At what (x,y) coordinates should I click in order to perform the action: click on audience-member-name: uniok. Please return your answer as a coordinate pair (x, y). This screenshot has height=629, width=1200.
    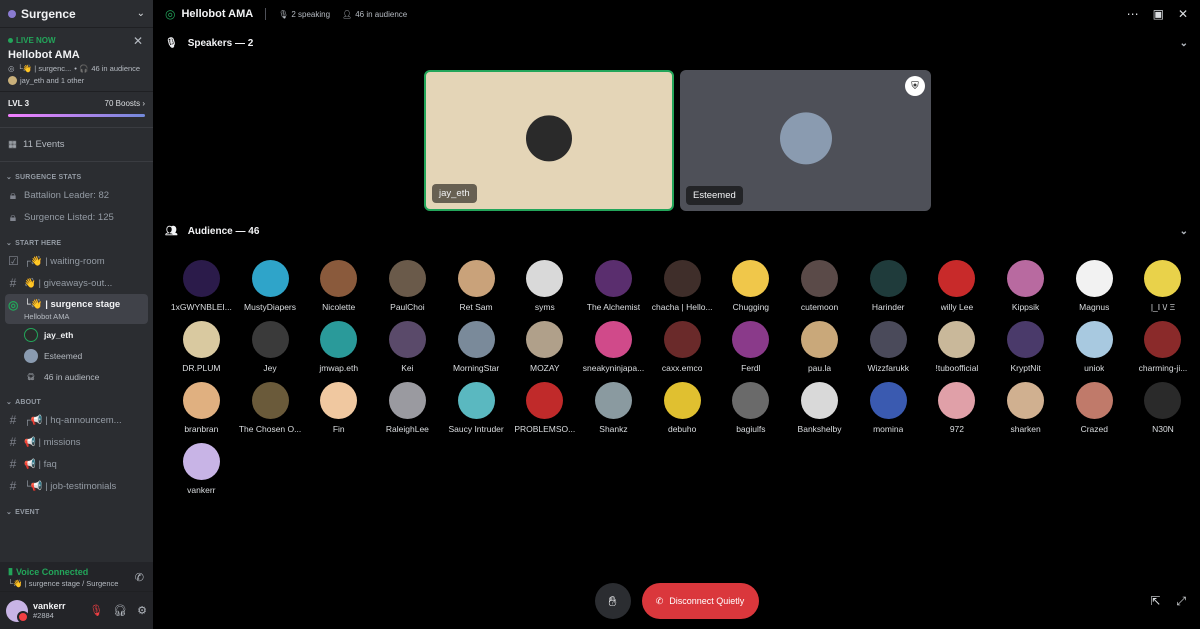
    Looking at the image, I should click on (1094, 368).